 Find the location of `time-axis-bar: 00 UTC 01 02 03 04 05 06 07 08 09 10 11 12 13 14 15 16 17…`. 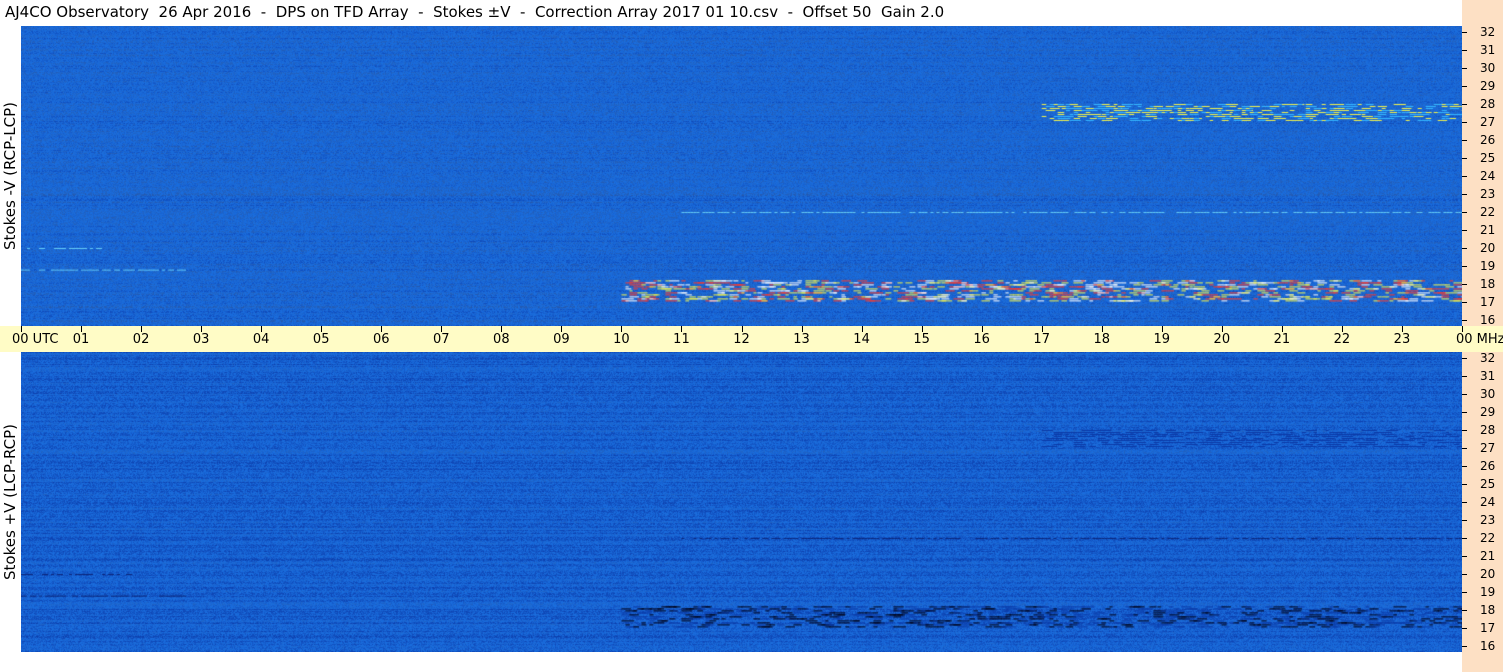

time-axis-bar: 00 UTC 01 02 03 04 05 06 07 08 09 10 11 12 13 14 15 16 17… is located at coordinates (751, 339).